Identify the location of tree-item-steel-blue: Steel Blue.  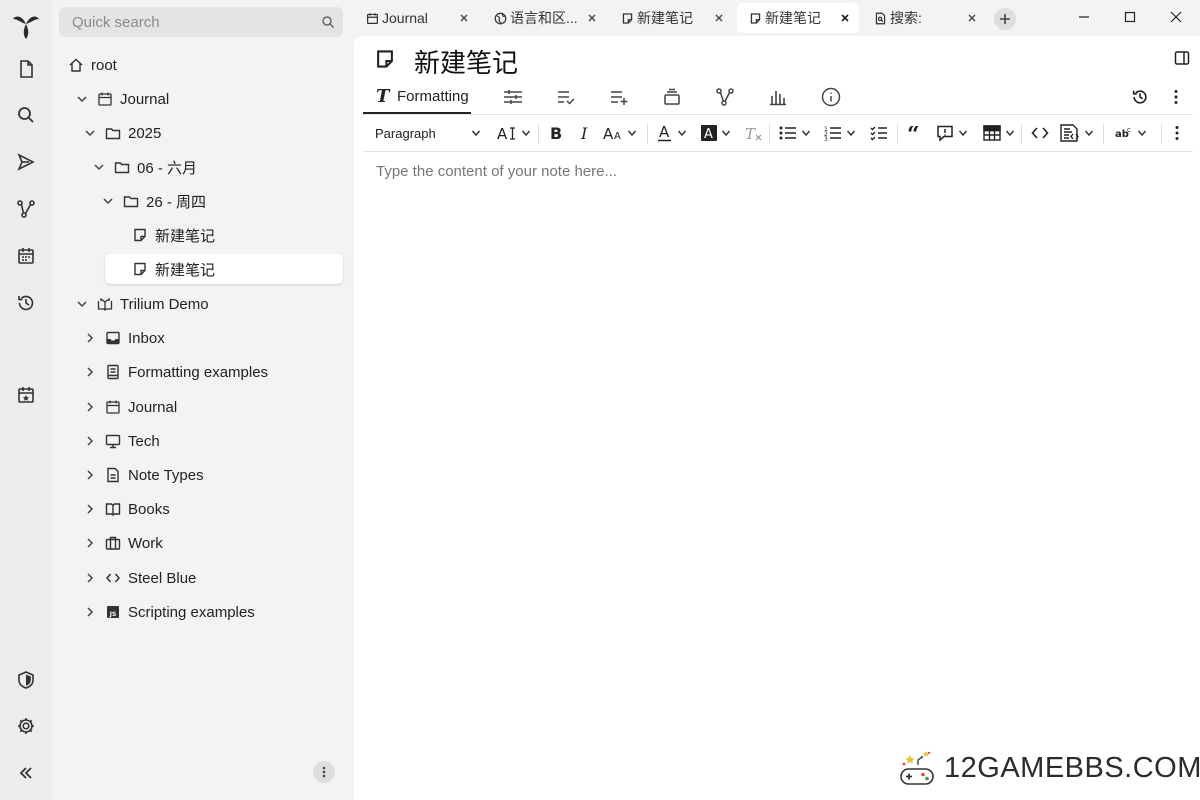
(203, 578).